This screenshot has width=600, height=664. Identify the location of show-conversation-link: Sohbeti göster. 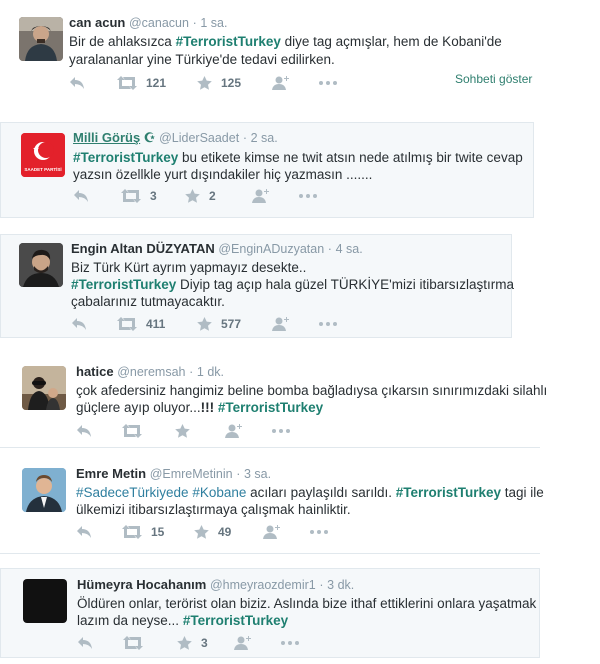
(493, 79).